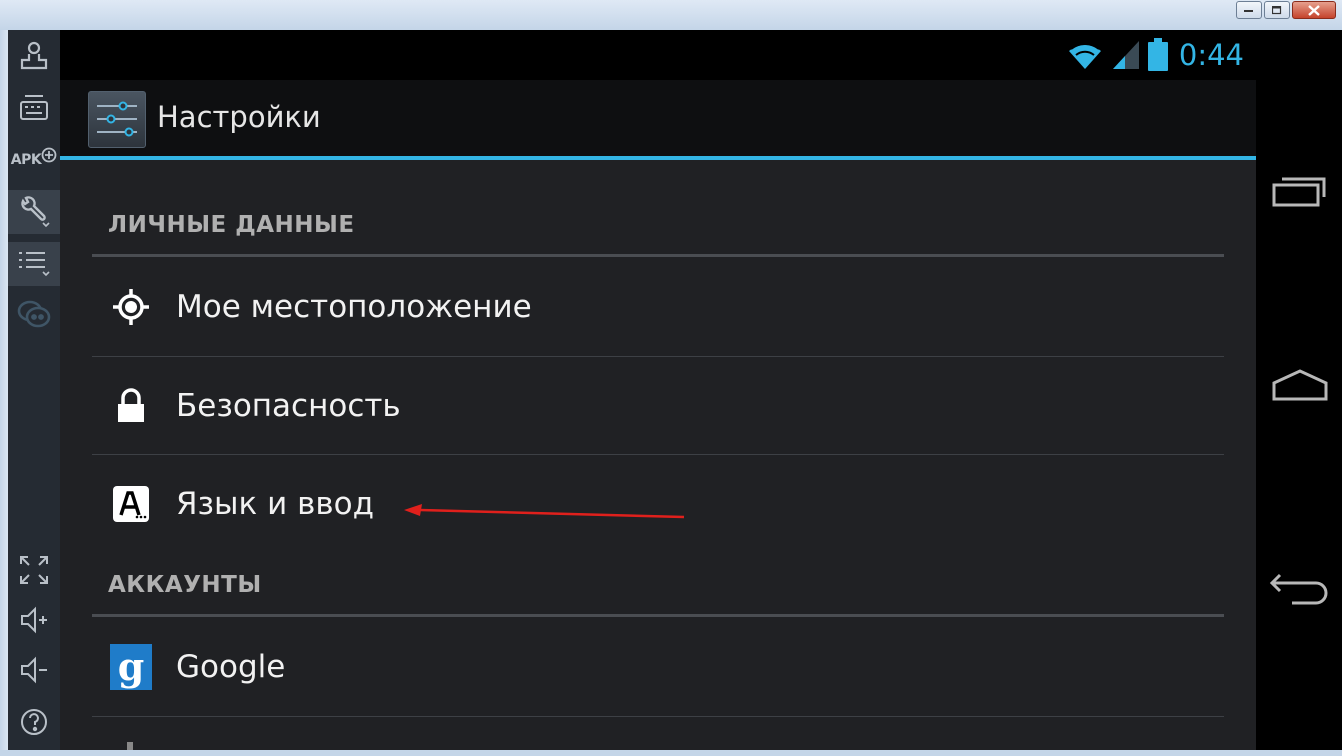  What do you see at coordinates (34, 108) in the screenshot?
I see `keyboard-icon` at bounding box center [34, 108].